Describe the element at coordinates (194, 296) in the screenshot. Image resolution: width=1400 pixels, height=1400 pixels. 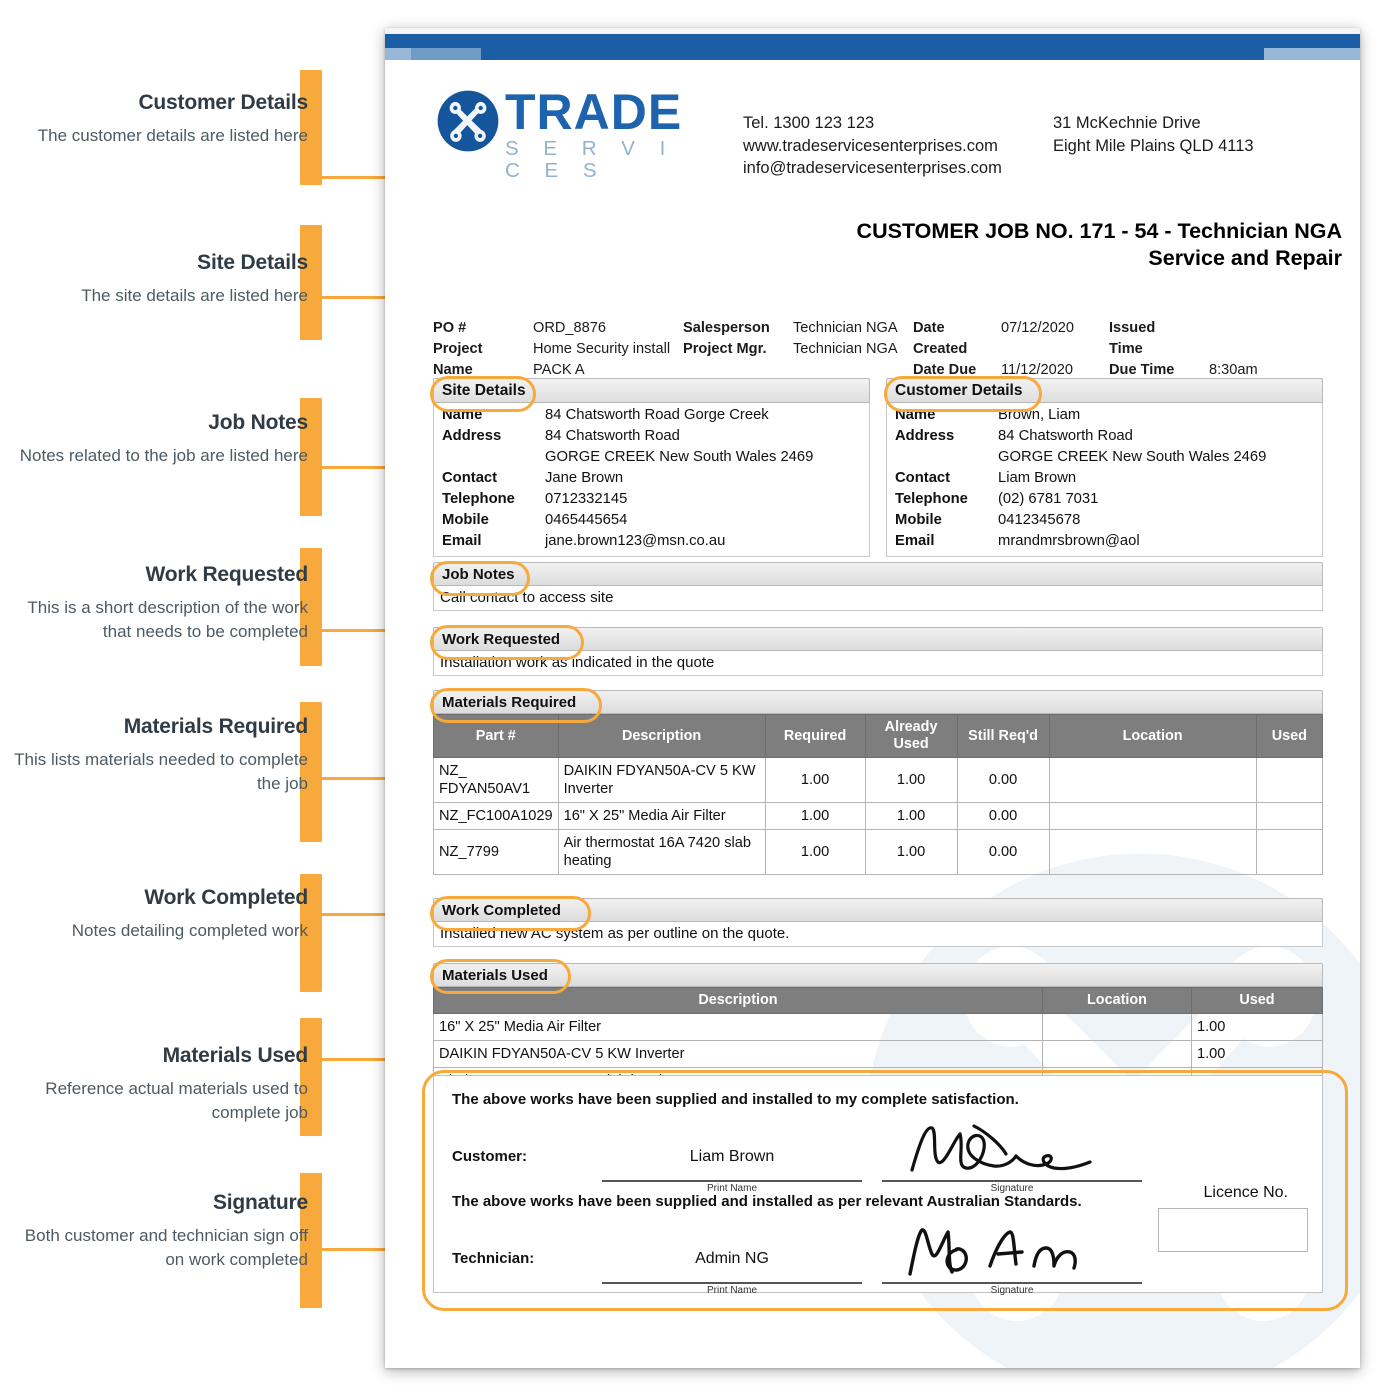
I see `annotation-desc: The site details are listed here` at that location.